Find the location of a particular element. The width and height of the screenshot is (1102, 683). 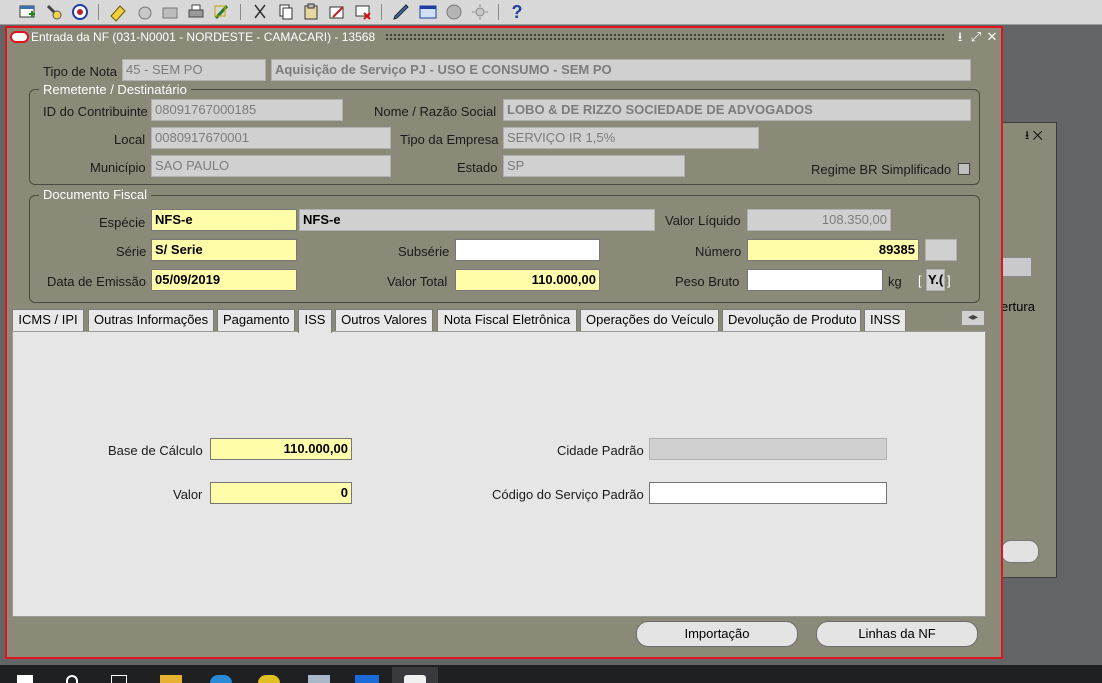

codigo-servico-label: Código do Serviço Padrão is located at coordinates (568, 494).